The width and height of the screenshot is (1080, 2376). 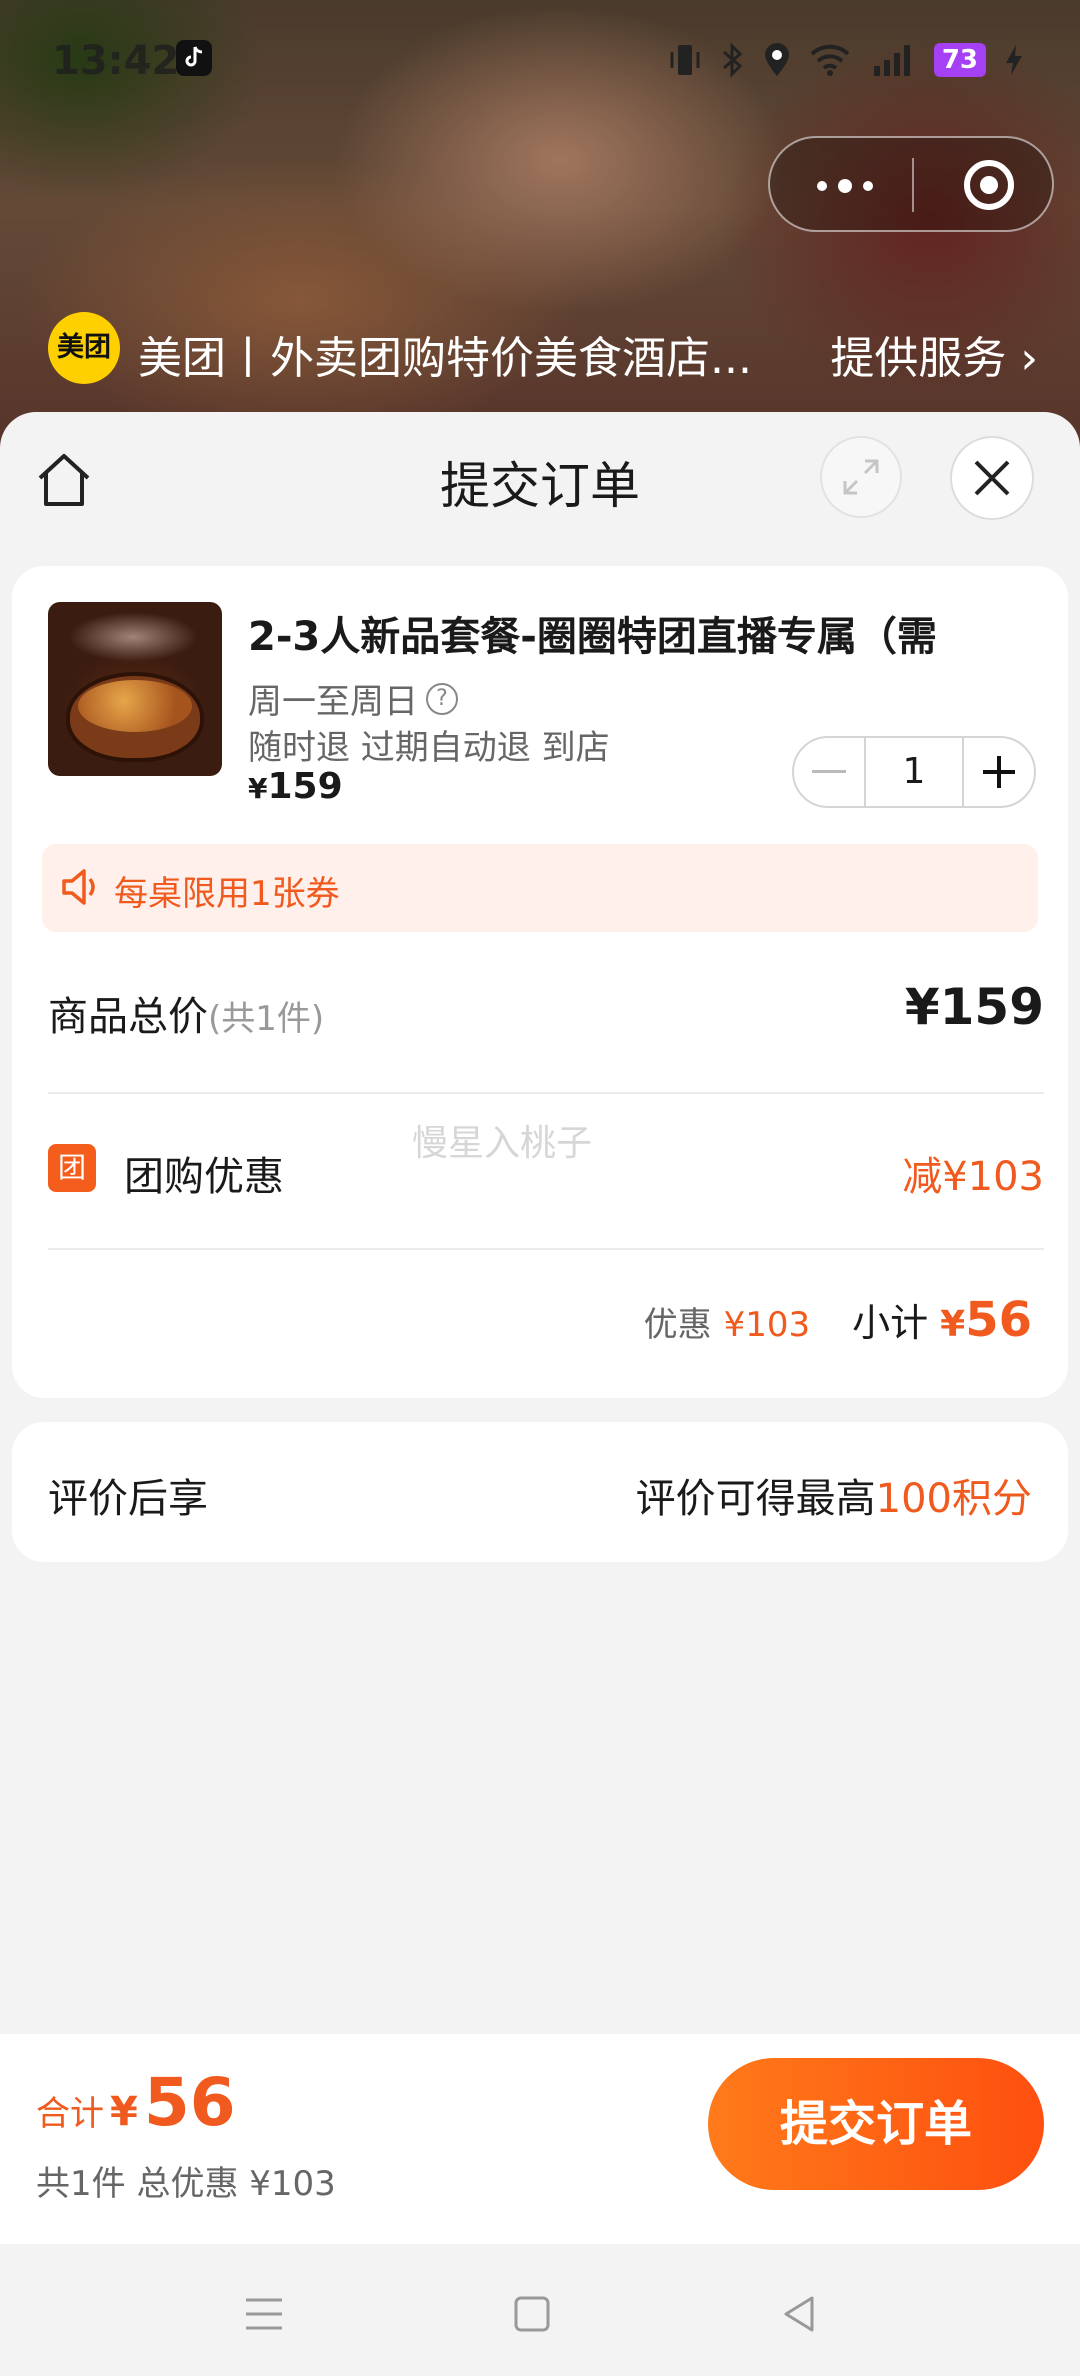 I want to click on review-reward-points: 100积分, so click(x=953, y=1499).